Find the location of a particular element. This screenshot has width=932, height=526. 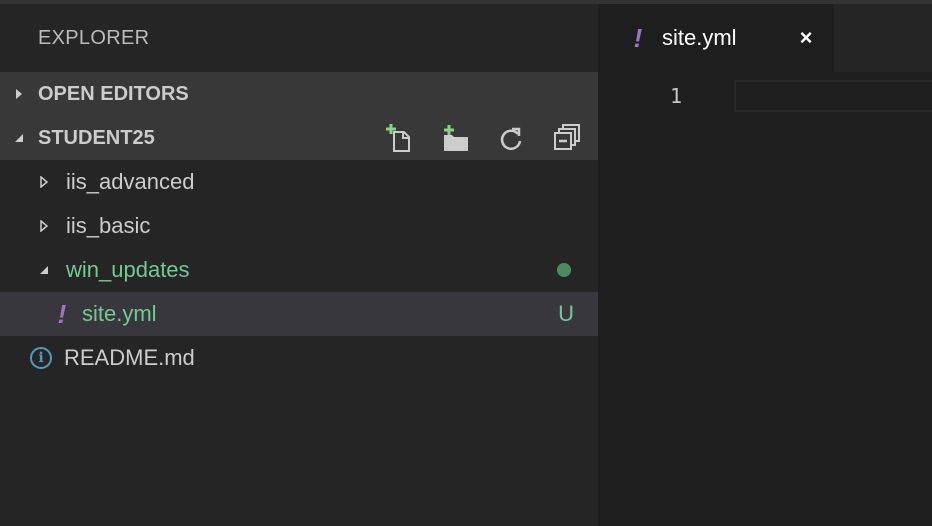

tree-item-label: iis_advanced is located at coordinates (130, 181).